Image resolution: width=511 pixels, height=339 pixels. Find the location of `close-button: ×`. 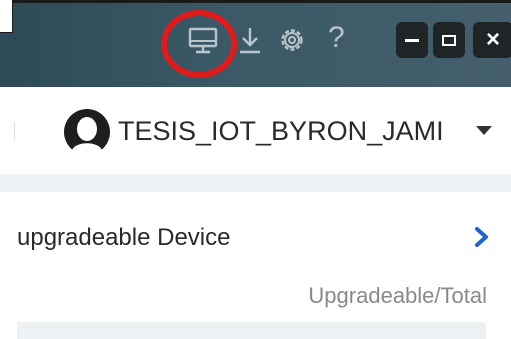

close-button: × is located at coordinates (492, 40).